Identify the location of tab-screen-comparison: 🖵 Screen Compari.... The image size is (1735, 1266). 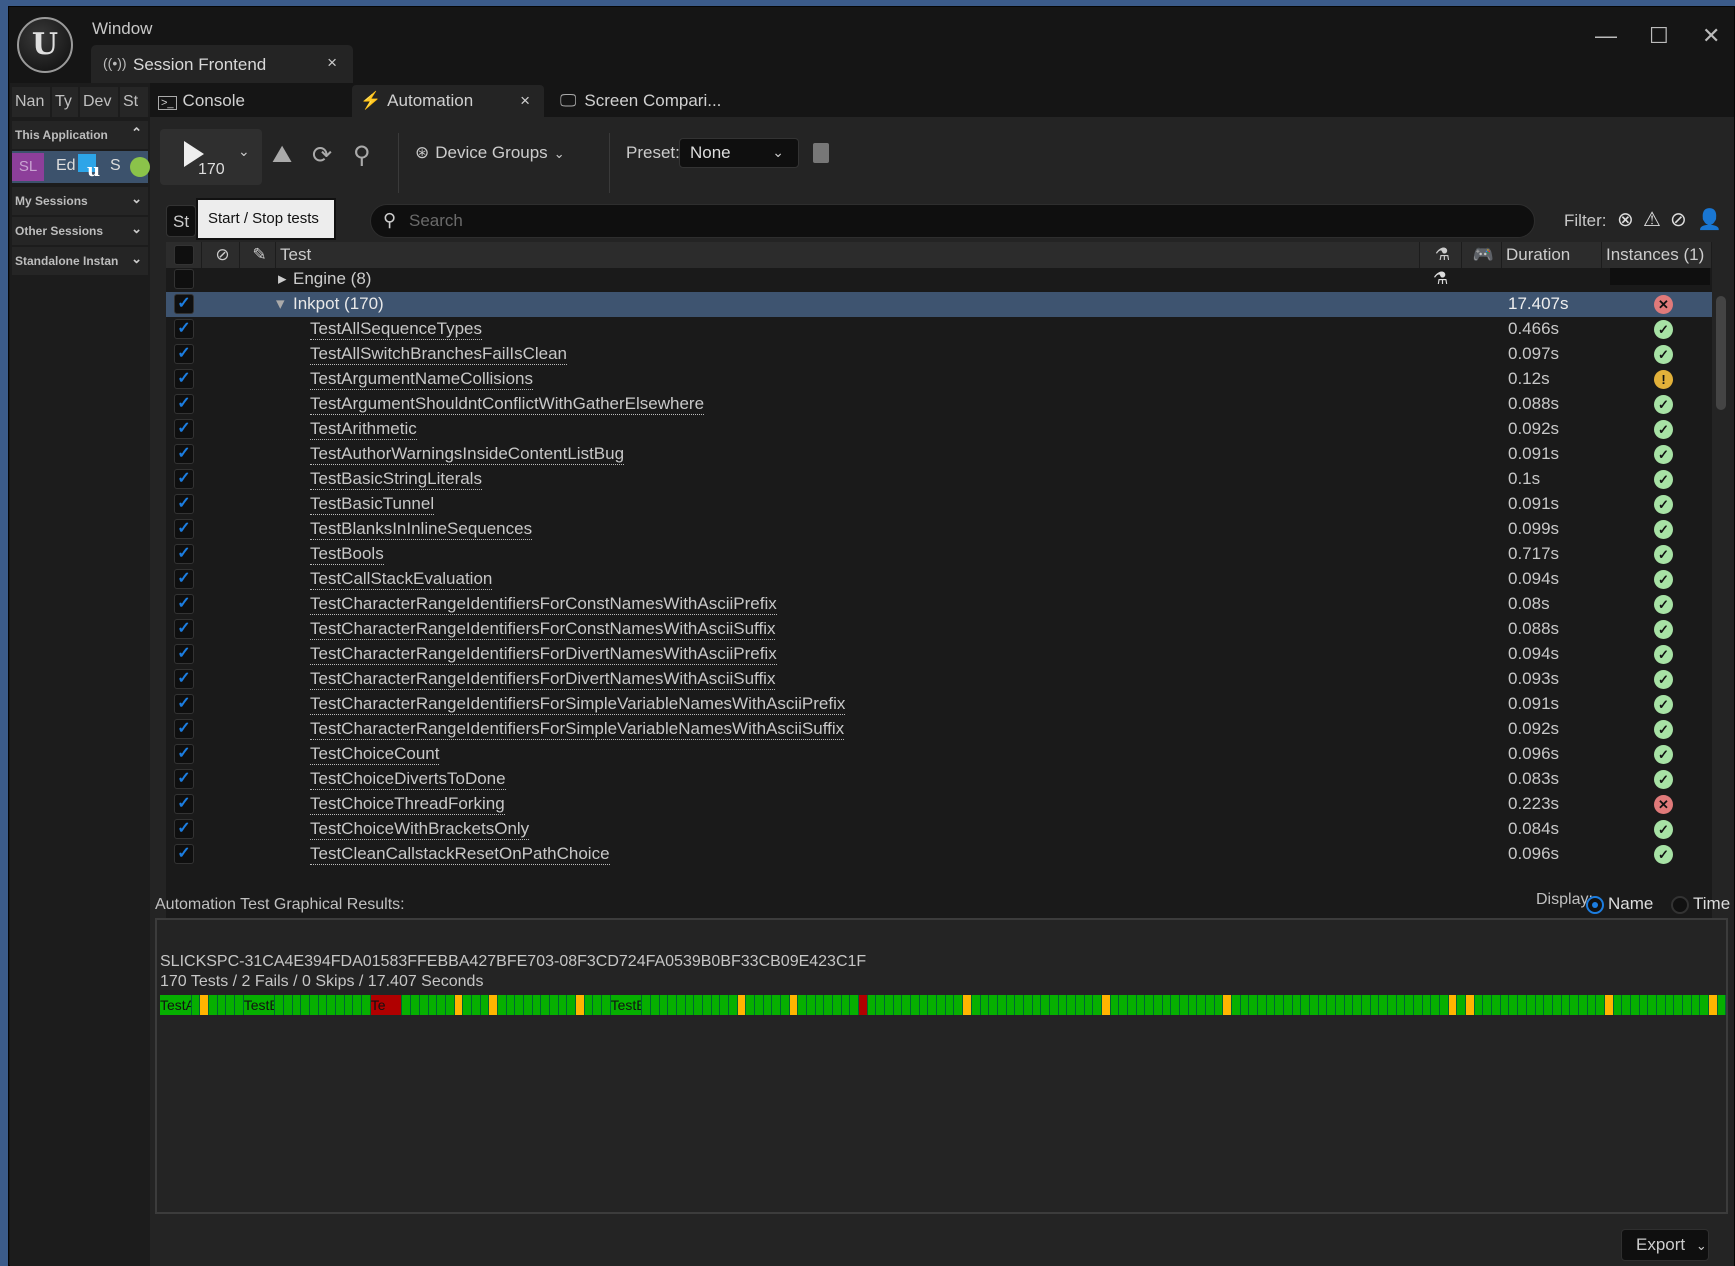
(660, 101).